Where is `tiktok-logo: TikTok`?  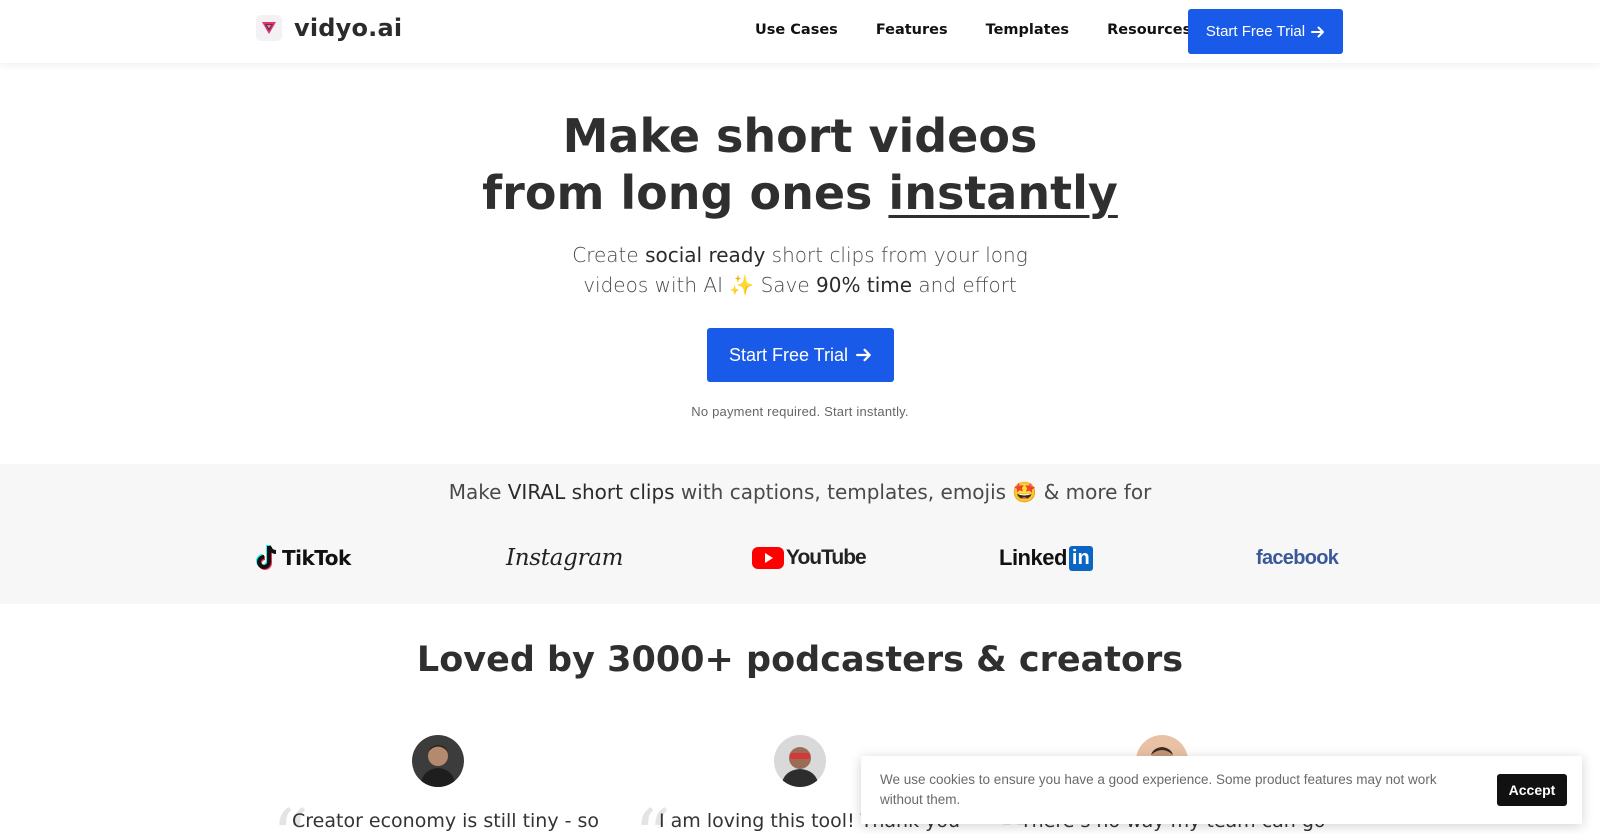
tiktok-logo: TikTok is located at coordinates (303, 558).